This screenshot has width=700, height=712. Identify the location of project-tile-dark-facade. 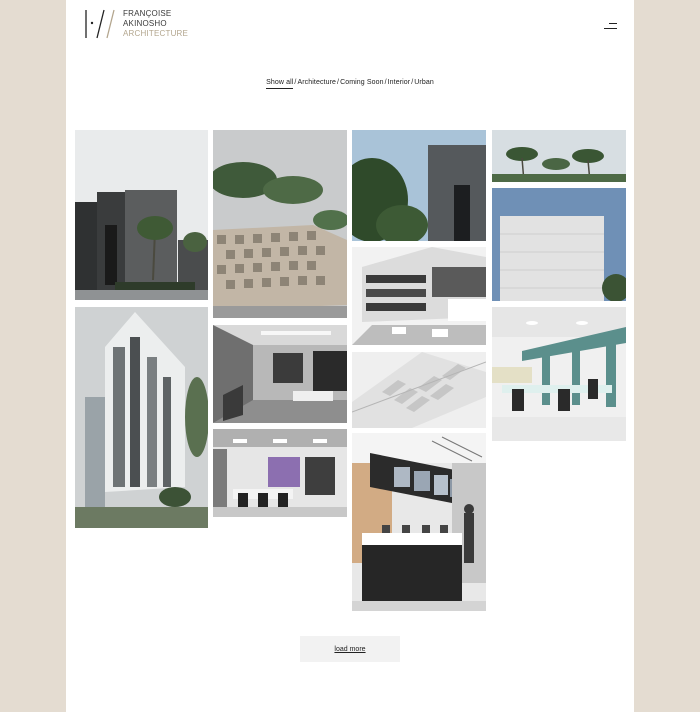
(419, 185).